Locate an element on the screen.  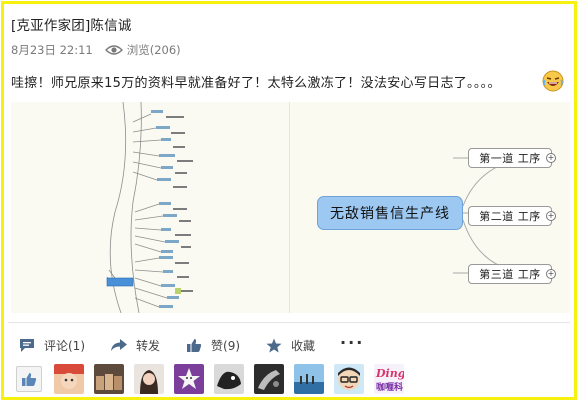
like-toggle-button is located at coordinates (29, 379).